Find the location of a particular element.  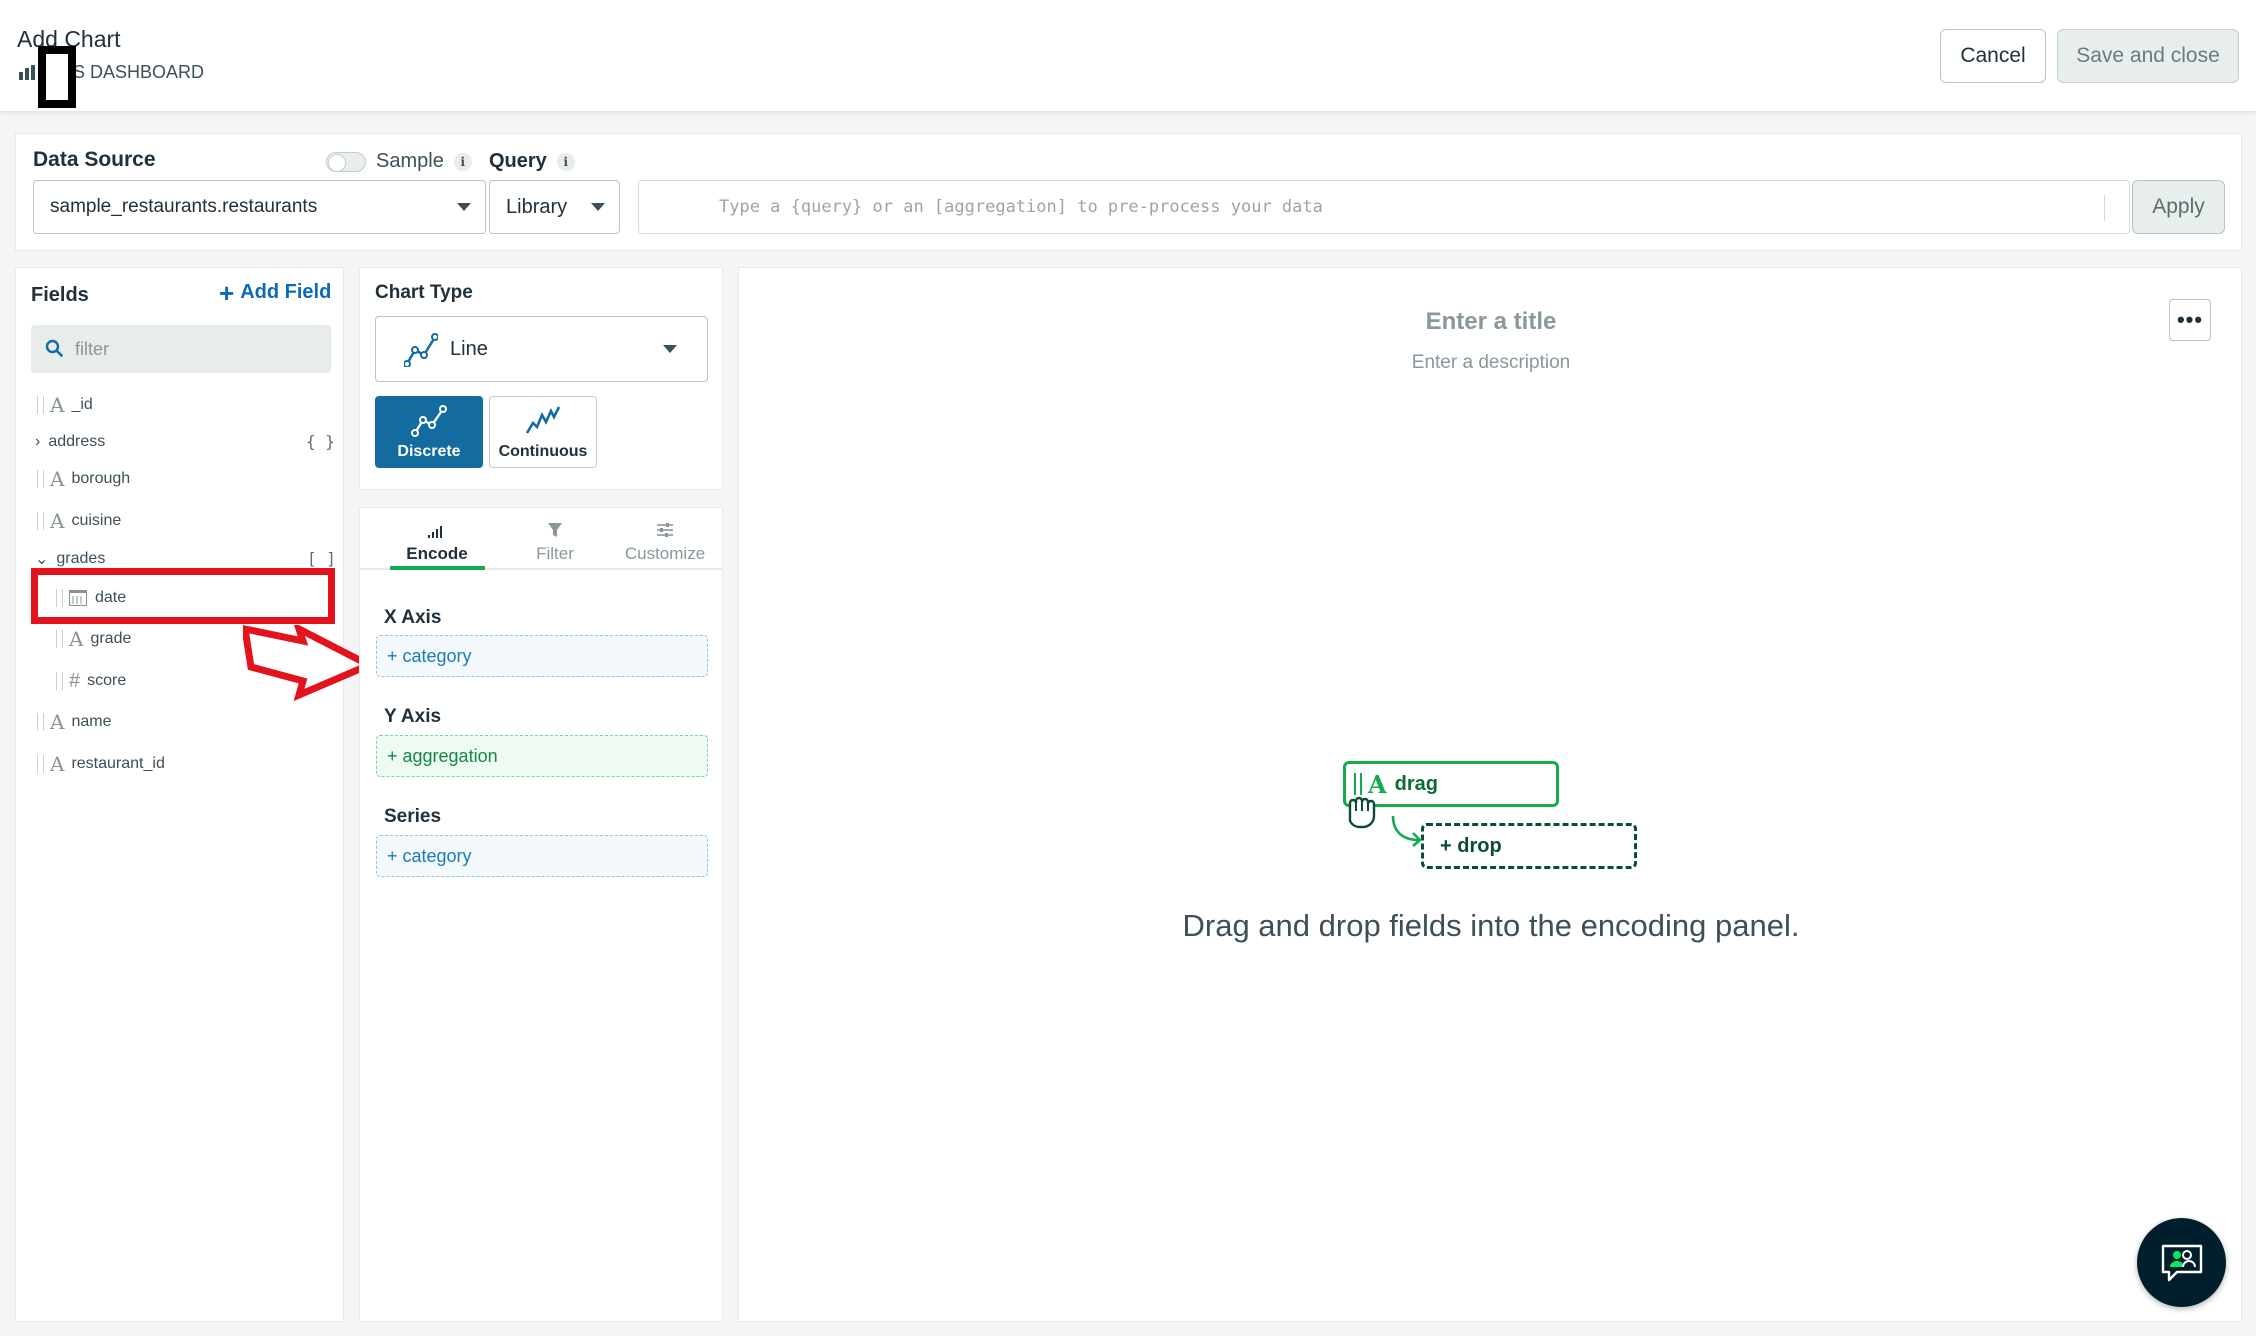

tab-customize-label: Customize is located at coordinates (665, 553).